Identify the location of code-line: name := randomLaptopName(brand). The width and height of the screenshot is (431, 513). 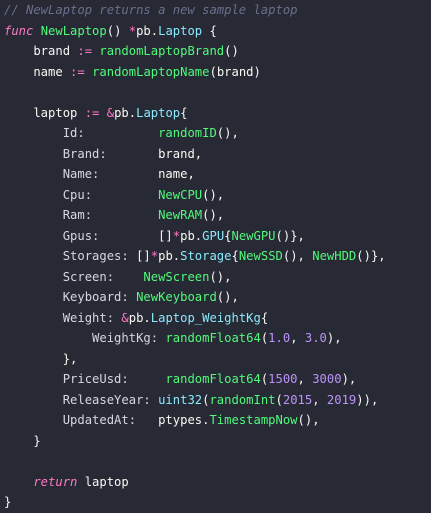
(195, 72).